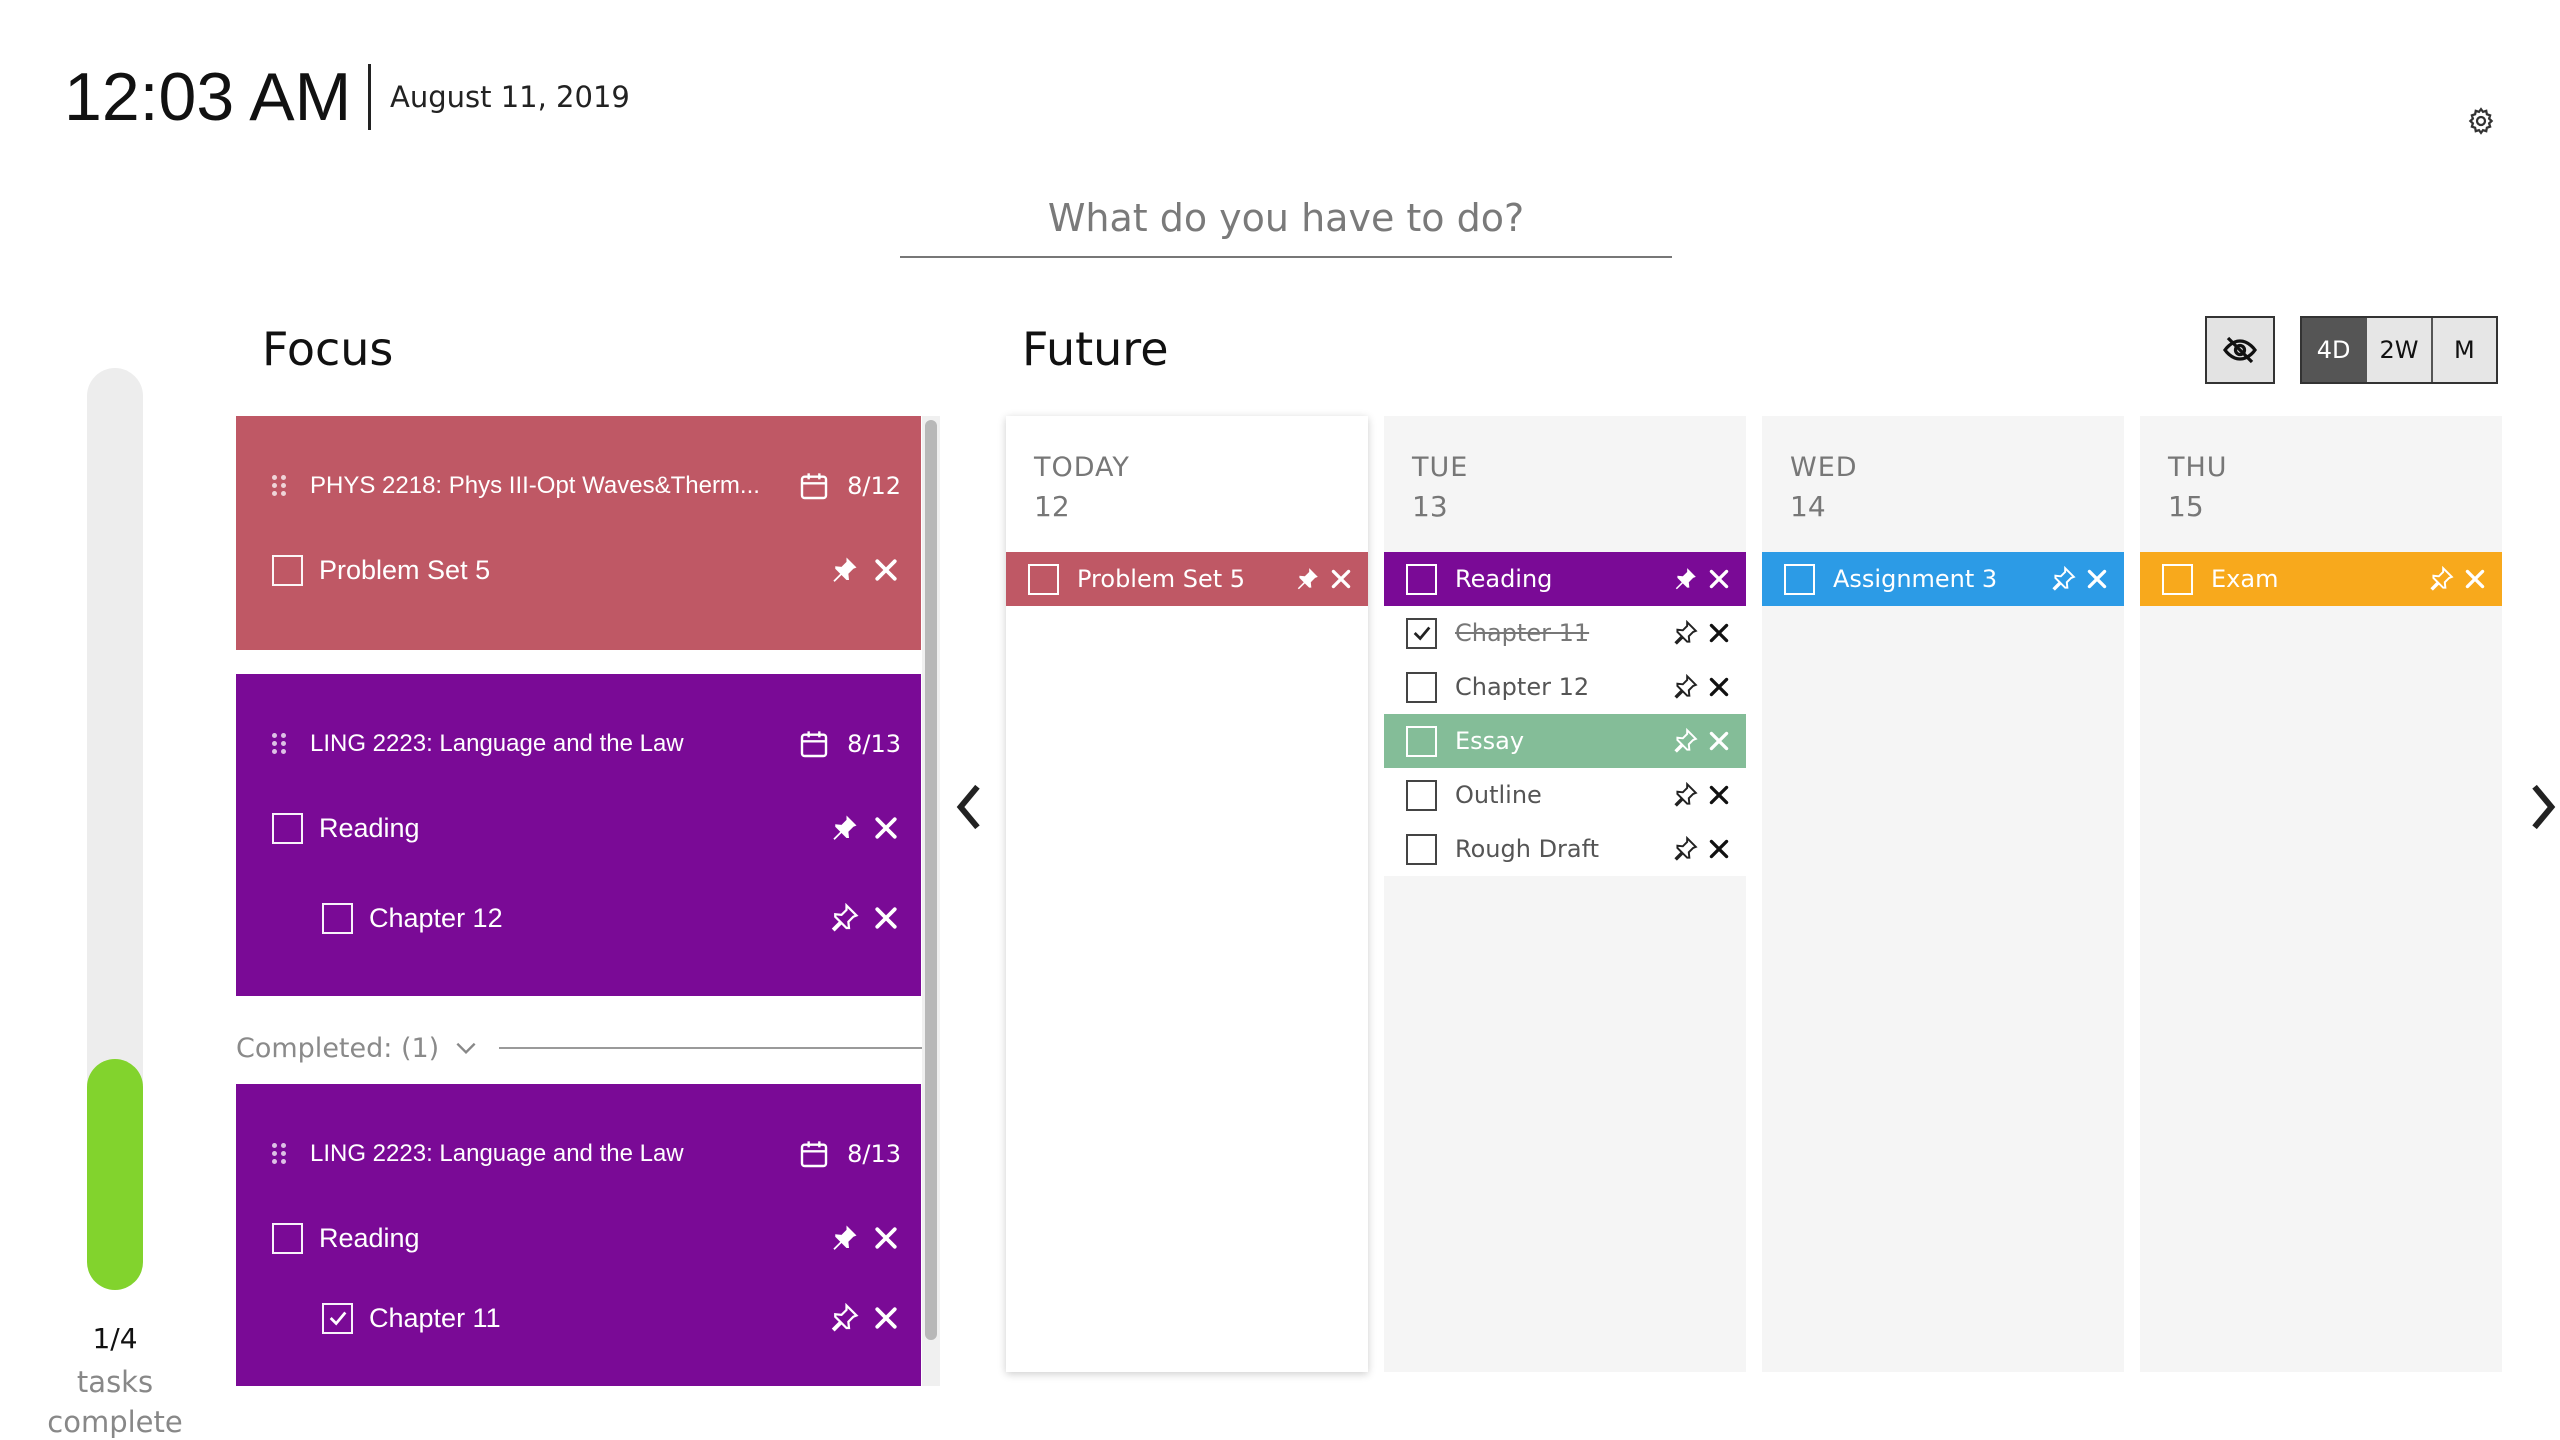  I want to click on completed-toggle: Completed: (1), so click(579, 1048).